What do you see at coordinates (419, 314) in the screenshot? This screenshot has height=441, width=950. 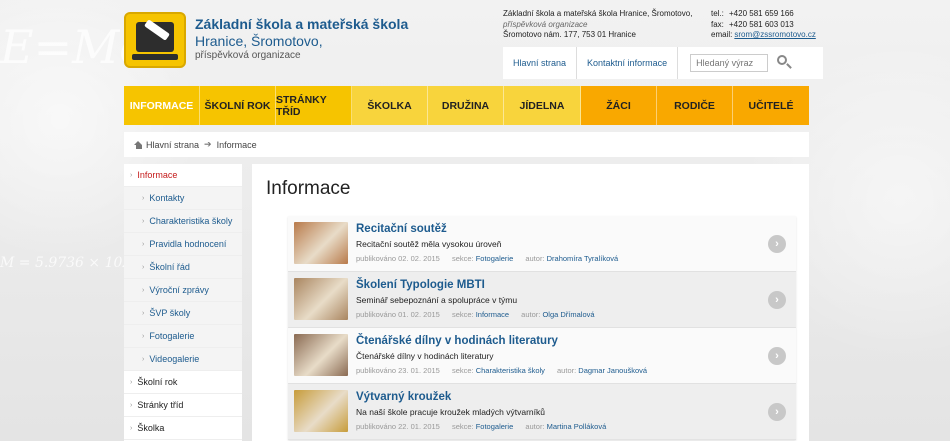 I see `article-date: 01. 02. 2015` at bounding box center [419, 314].